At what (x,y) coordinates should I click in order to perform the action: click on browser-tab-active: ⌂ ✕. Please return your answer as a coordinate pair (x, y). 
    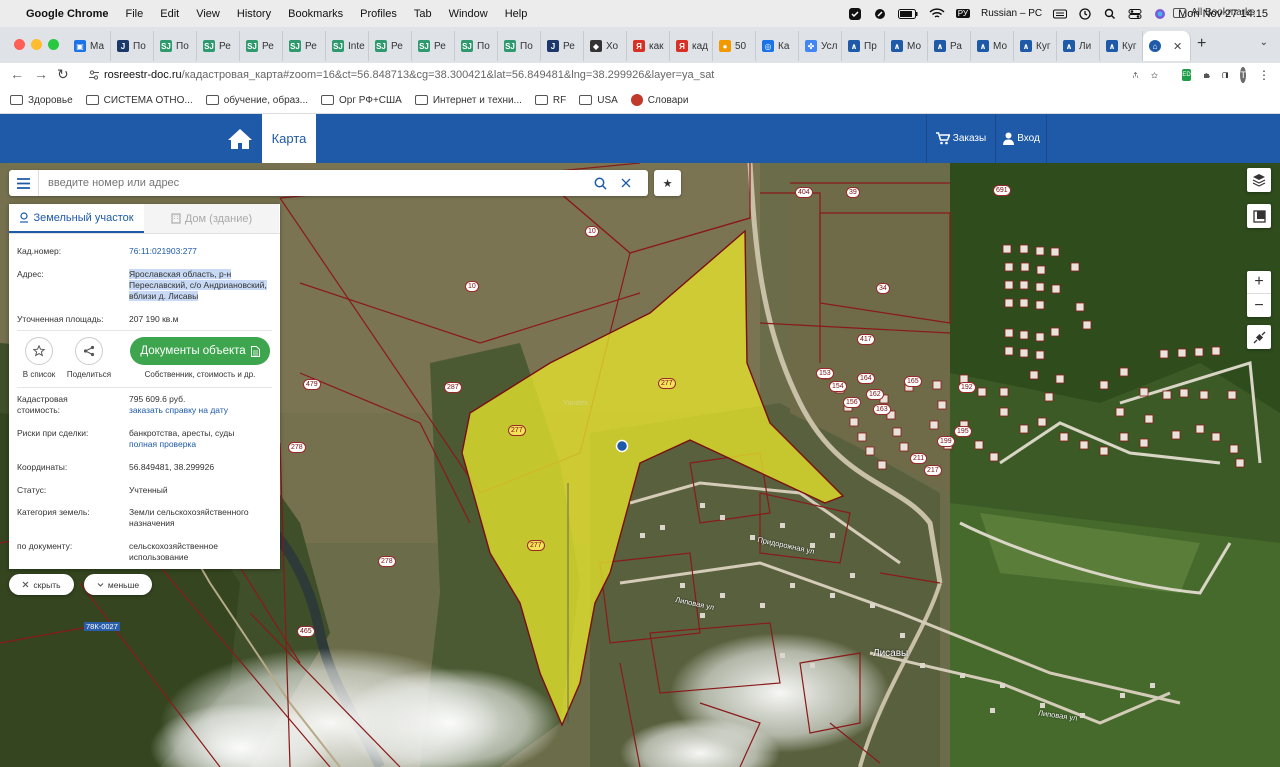
    Looking at the image, I should click on (1167, 46).